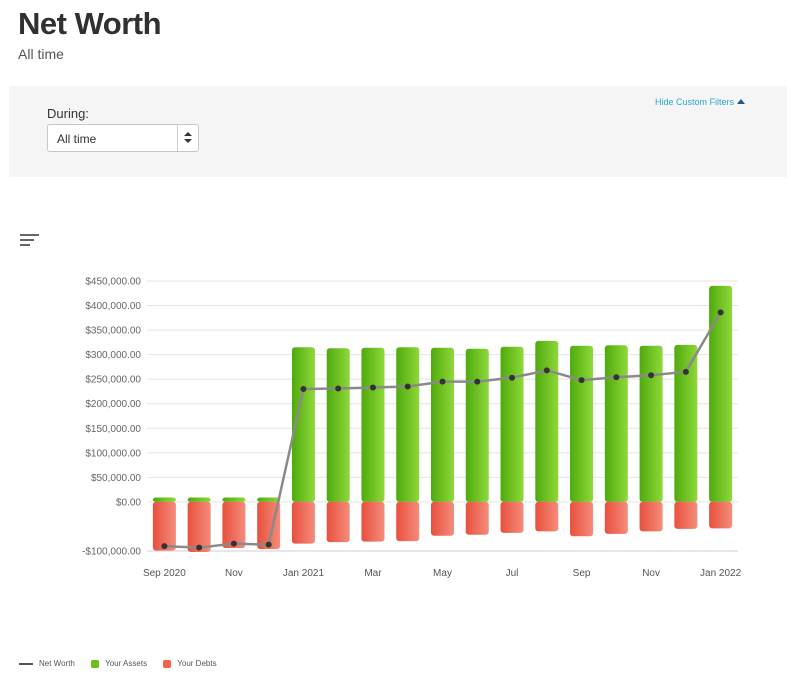 The width and height of the screenshot is (797, 677). I want to click on y-tick-label: -$100,000.00, so click(111, 552).